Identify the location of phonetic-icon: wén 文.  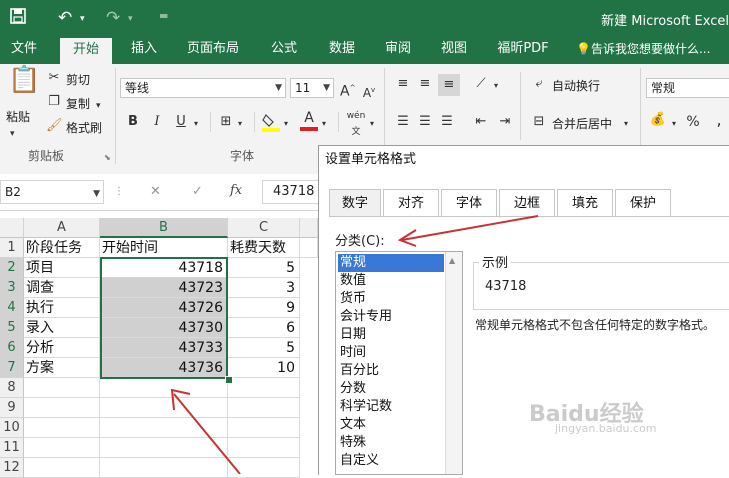
(356, 124).